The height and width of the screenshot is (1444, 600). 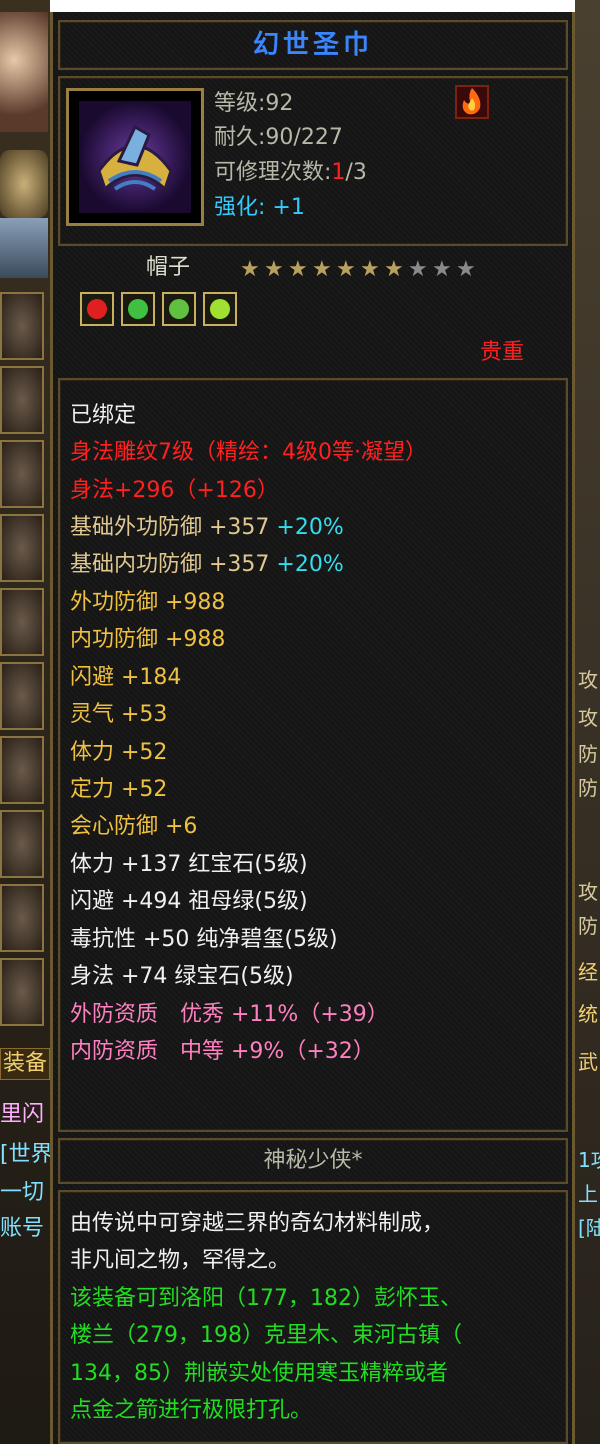 What do you see at coordinates (588, 754) in the screenshot?
I see `right-label-2: 防` at bounding box center [588, 754].